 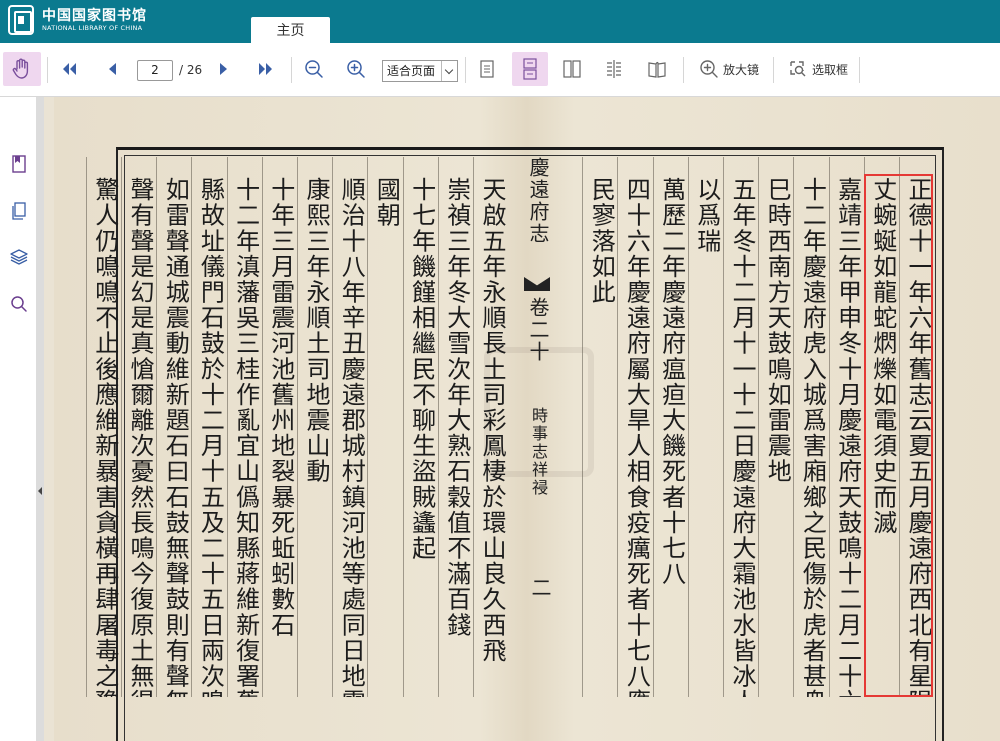 I want to click on search-icon, so click(x=19, y=304).